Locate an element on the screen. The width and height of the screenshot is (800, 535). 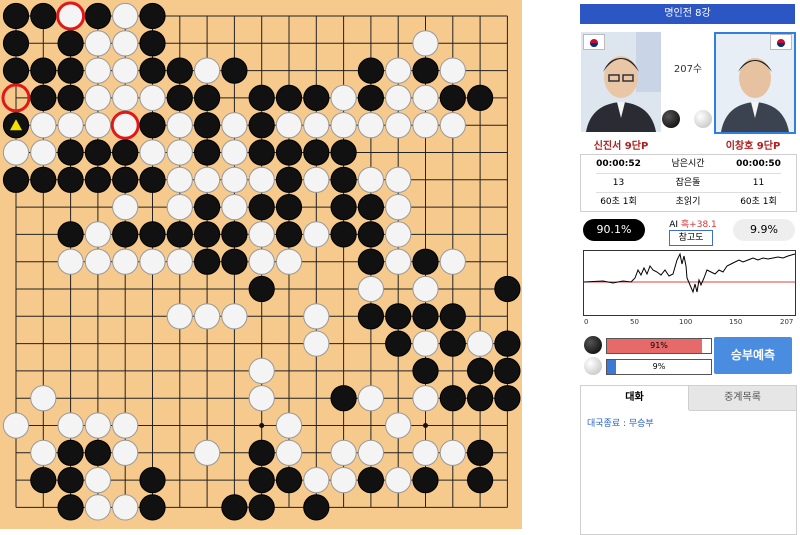
time-label: 남은시간 is located at coordinates (688, 164).